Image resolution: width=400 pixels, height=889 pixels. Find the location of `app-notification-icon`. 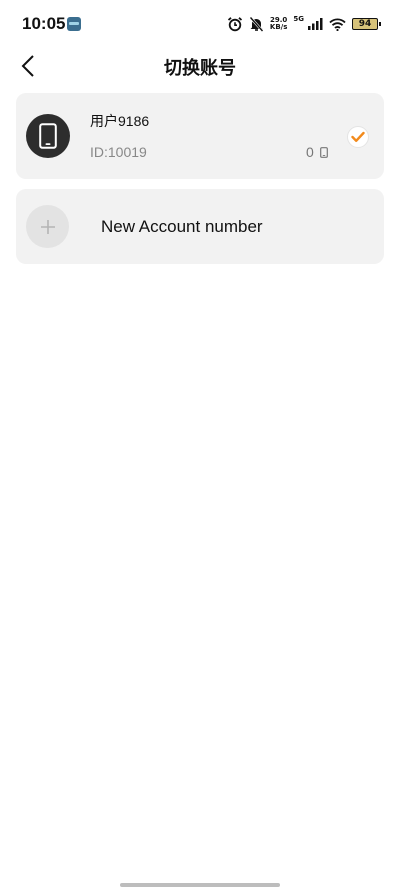

app-notification-icon is located at coordinates (74, 24).